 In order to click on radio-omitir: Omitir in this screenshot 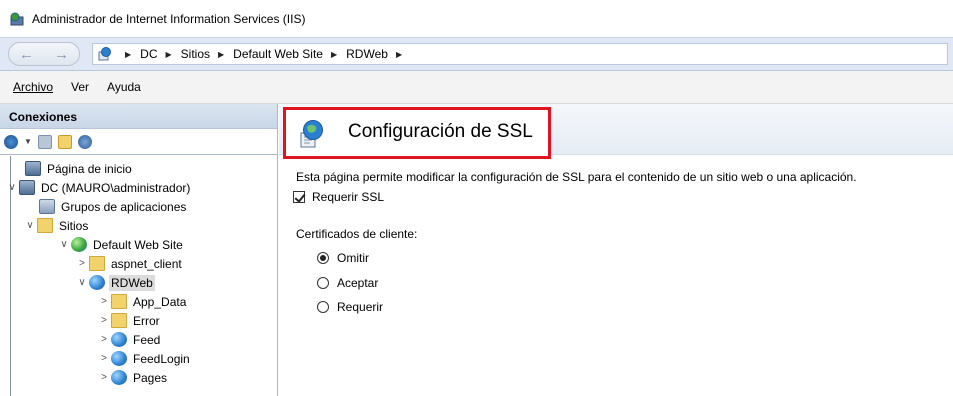, I will do `click(343, 258)`.